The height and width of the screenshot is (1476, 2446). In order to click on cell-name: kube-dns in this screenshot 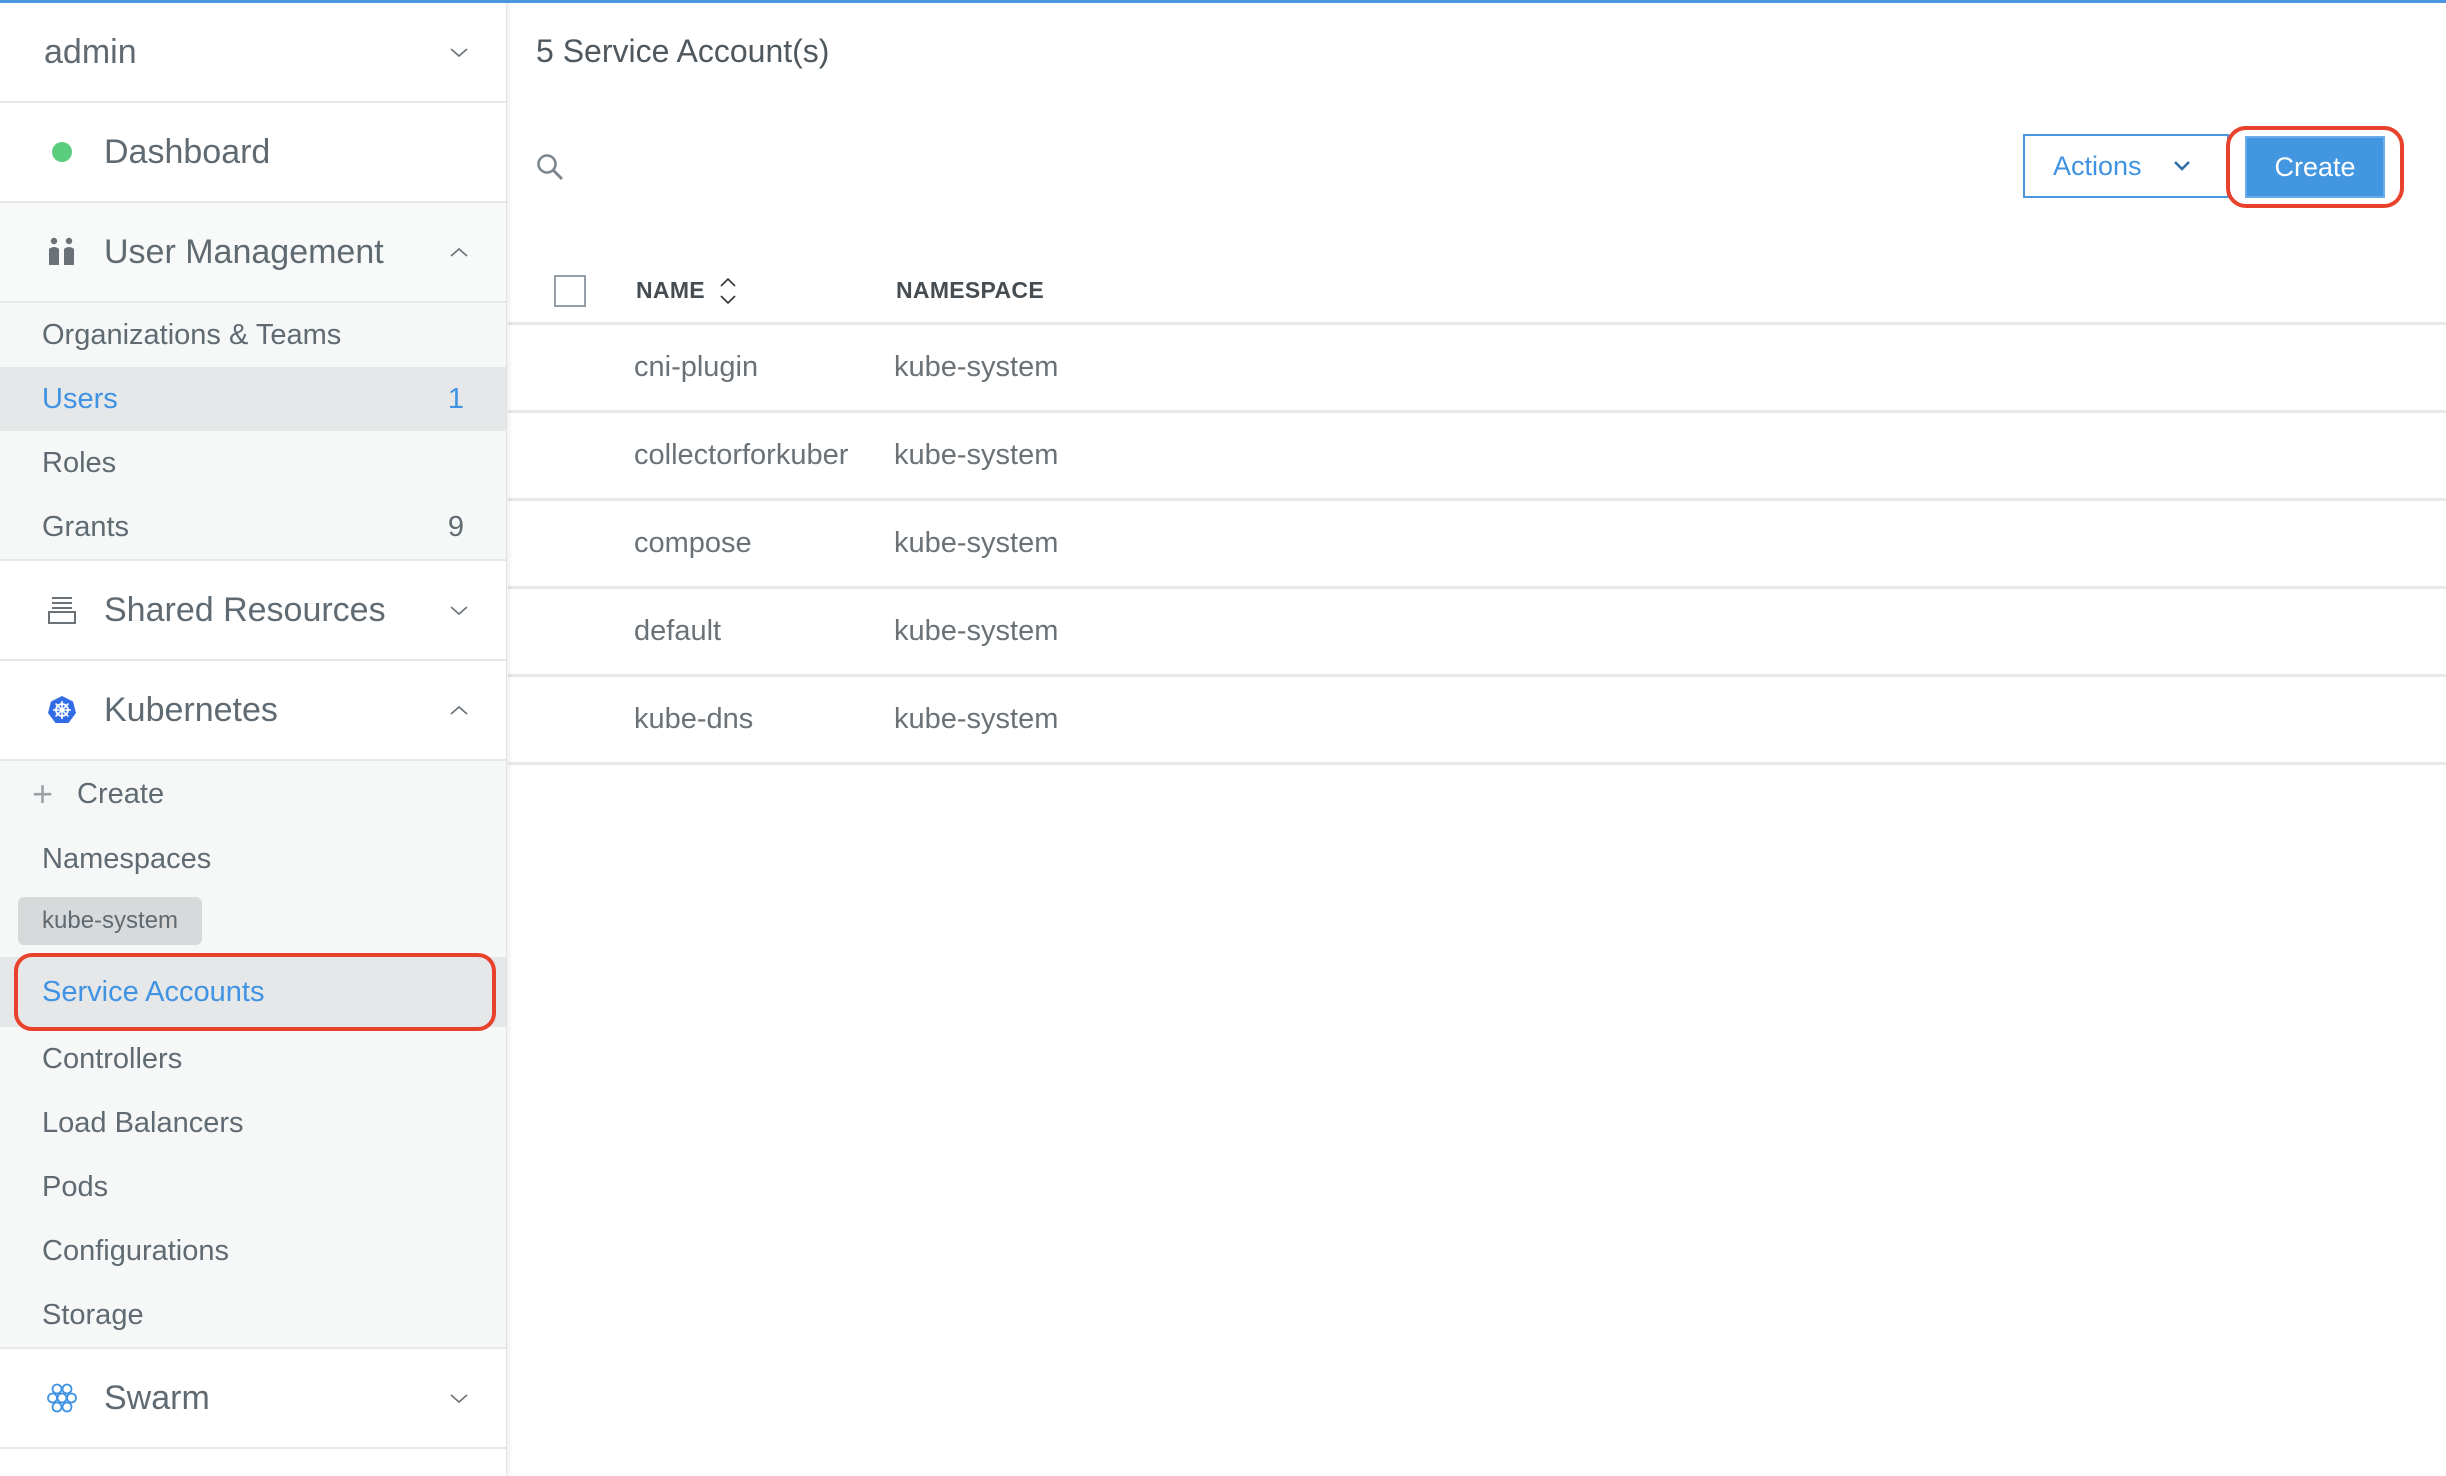, I will do `click(764, 719)`.